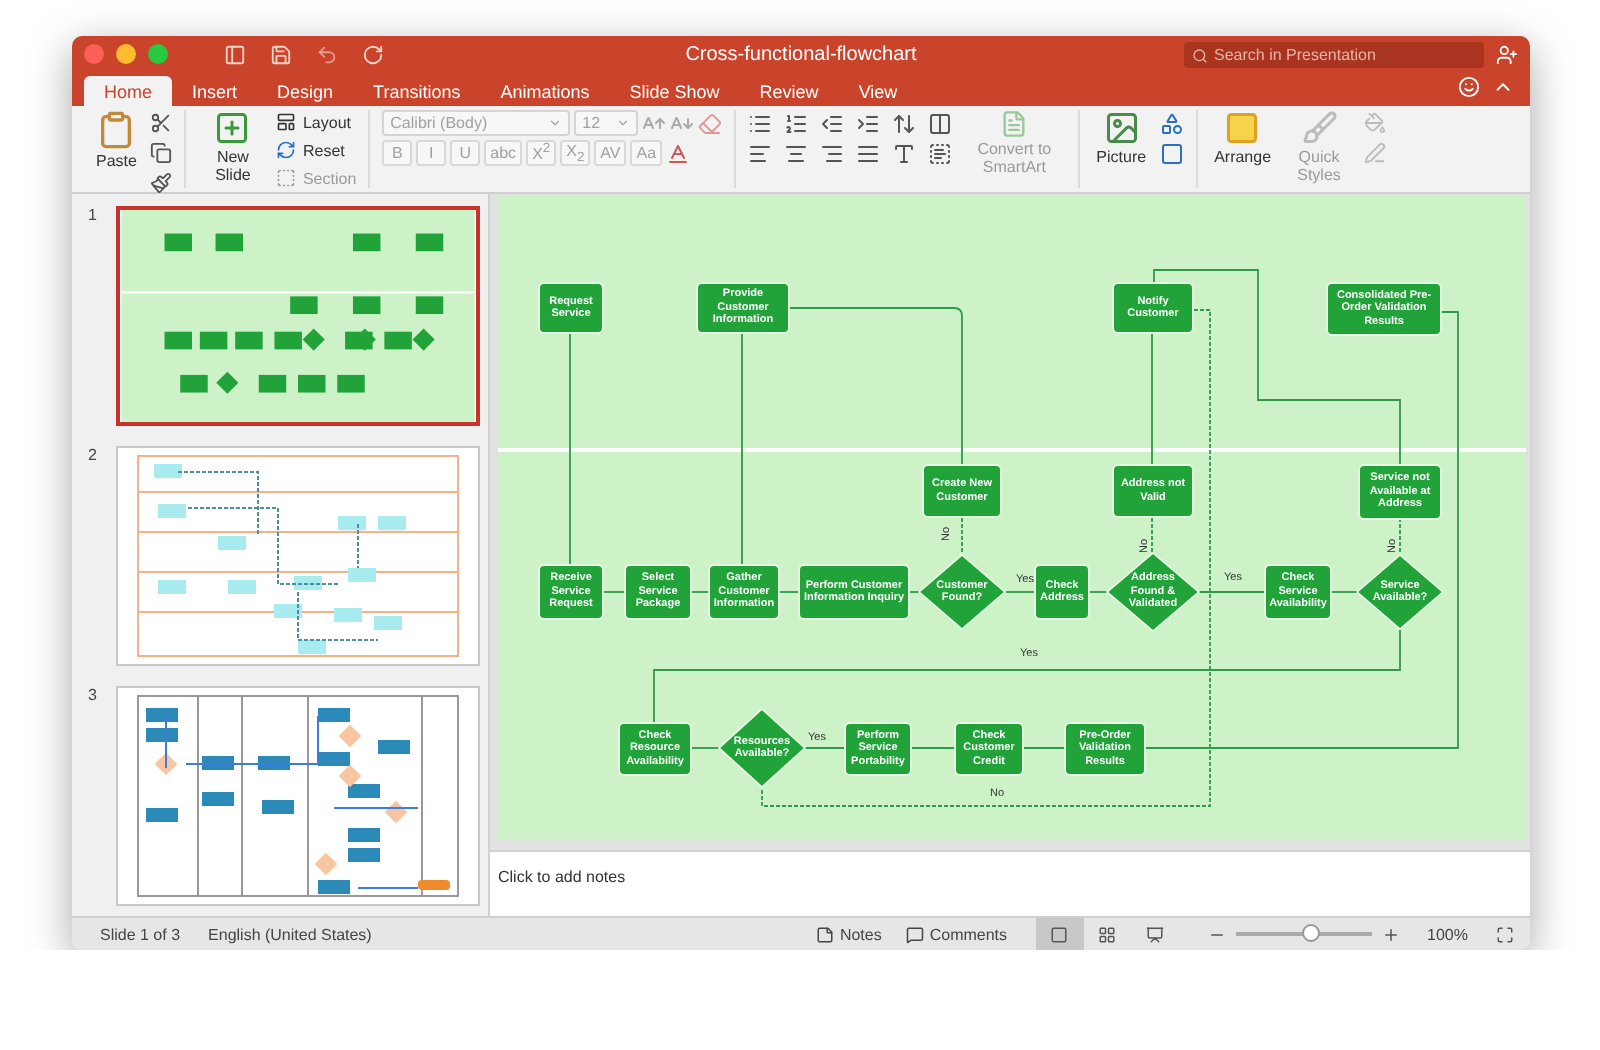  What do you see at coordinates (956, 934) in the screenshot?
I see `comments-button: Comments` at bounding box center [956, 934].